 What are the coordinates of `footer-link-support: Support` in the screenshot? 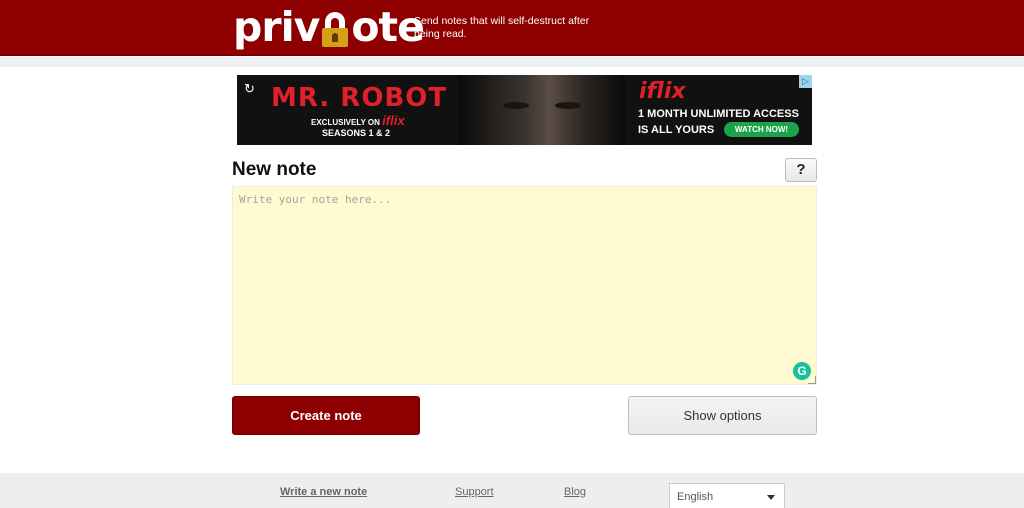 It's located at (474, 492).